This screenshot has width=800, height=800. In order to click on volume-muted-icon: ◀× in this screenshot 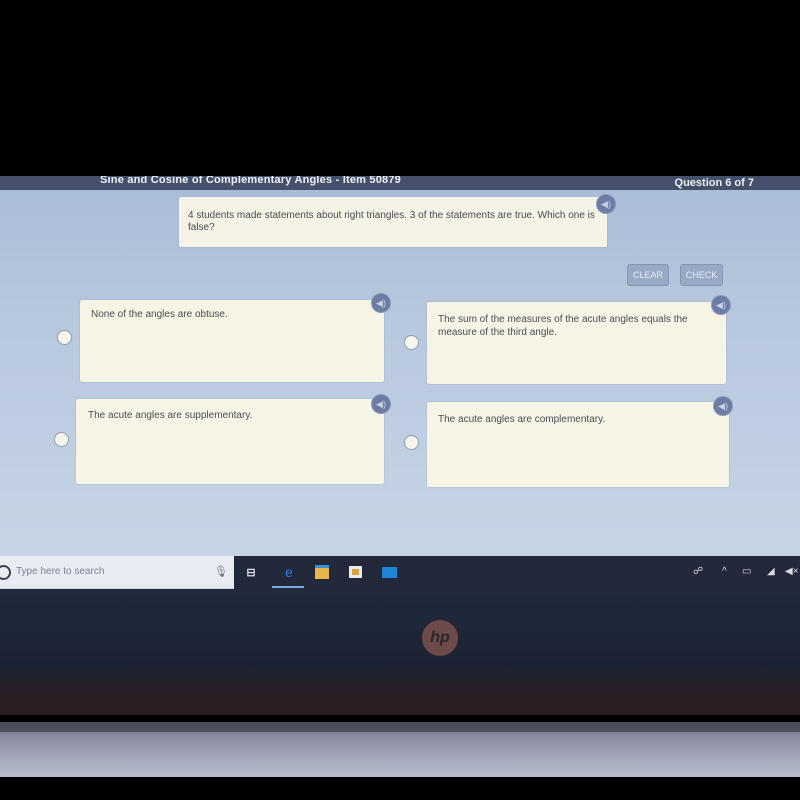, I will do `click(792, 571)`.